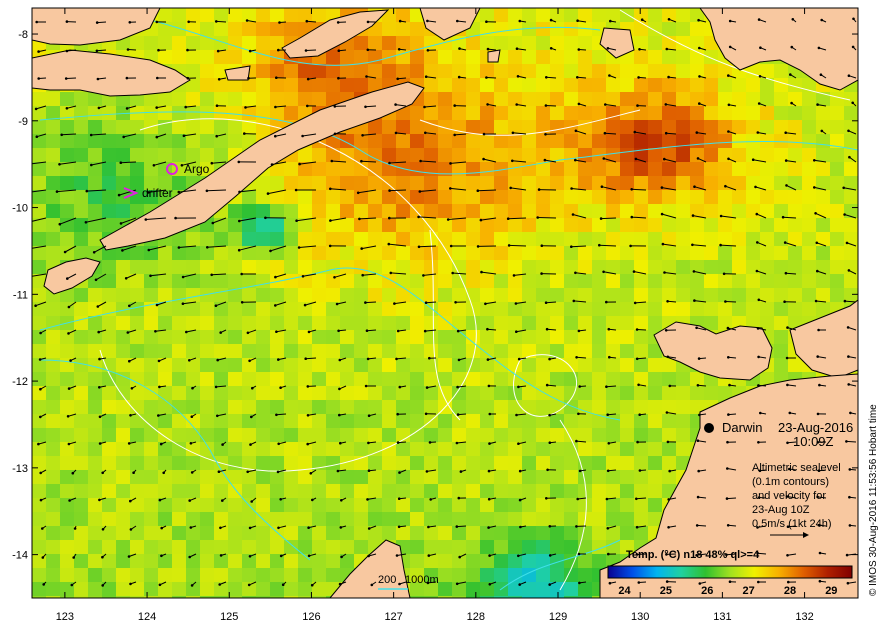  What do you see at coordinates (147, 617) in the screenshot?
I see `x-tick-label: 124` at bounding box center [147, 617].